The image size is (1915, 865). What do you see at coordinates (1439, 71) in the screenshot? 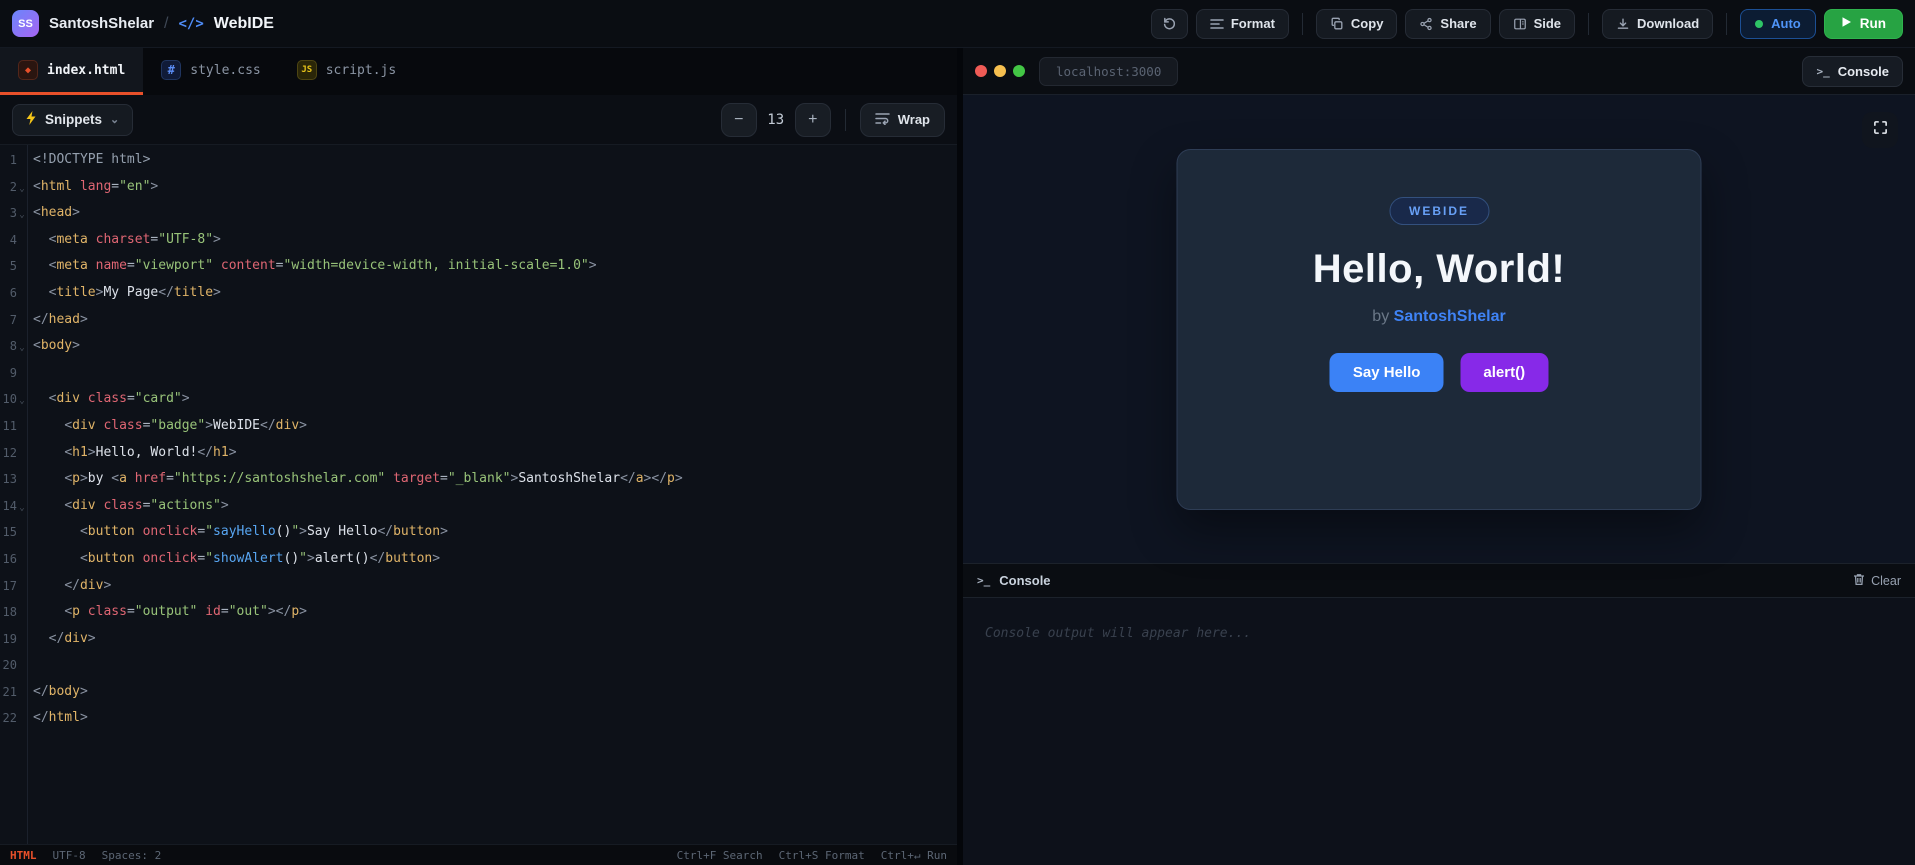
I see `preview-header: localhost:3000 >_ Console` at bounding box center [1439, 71].